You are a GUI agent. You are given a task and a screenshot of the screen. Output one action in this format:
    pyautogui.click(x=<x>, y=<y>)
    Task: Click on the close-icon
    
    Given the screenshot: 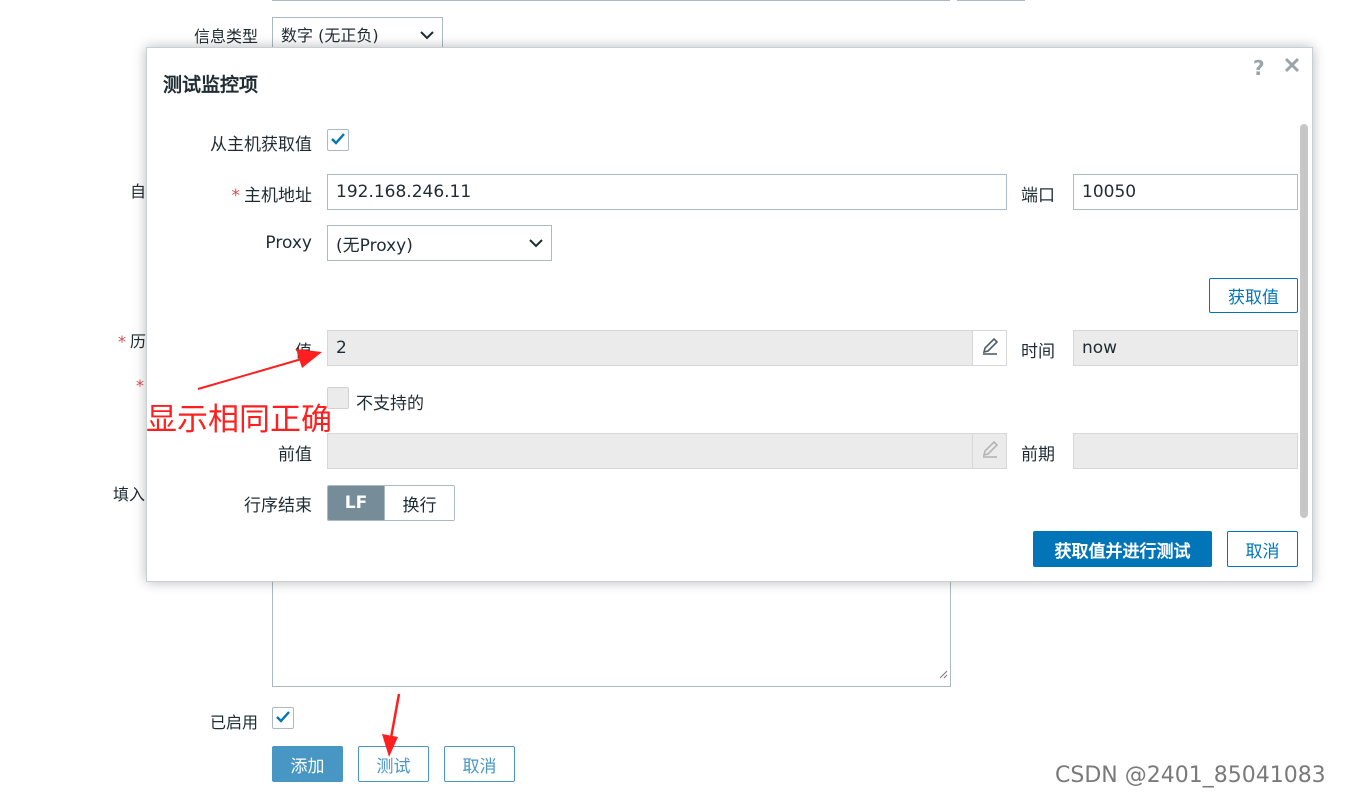 What is the action you would take?
    pyautogui.click(x=1292, y=66)
    